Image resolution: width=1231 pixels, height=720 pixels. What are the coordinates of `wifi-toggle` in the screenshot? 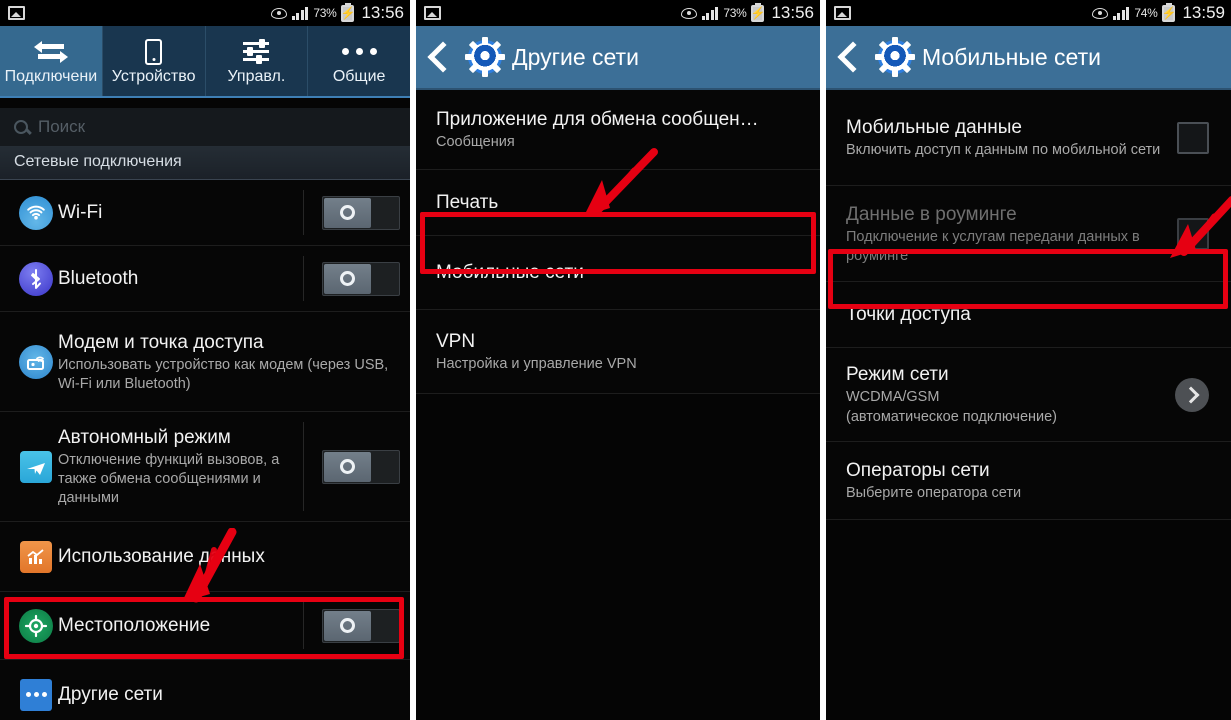 It's located at (361, 212).